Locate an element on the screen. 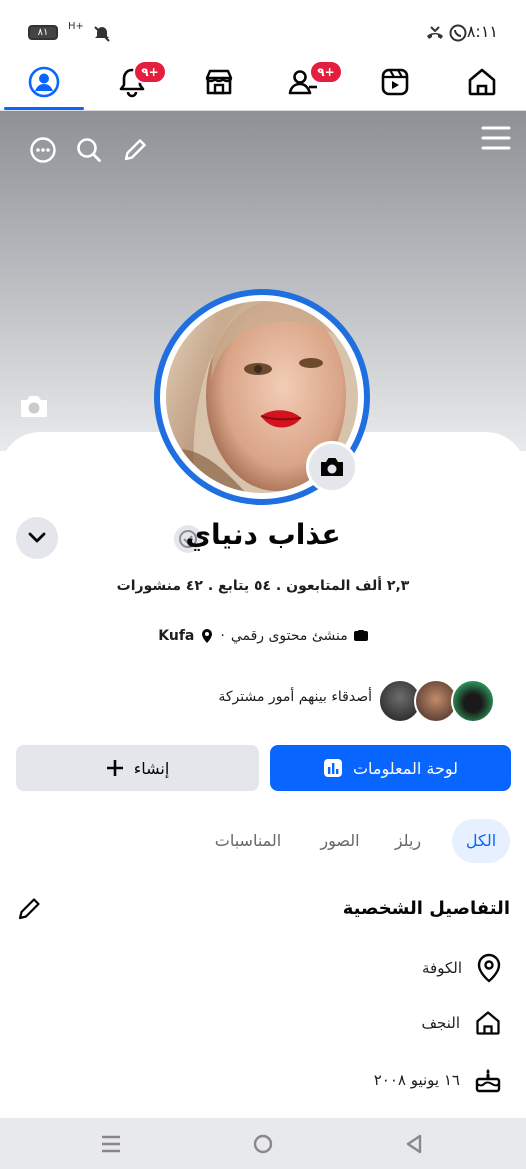 The image size is (526, 1169). more-options-button is located at coordinates (43, 150).